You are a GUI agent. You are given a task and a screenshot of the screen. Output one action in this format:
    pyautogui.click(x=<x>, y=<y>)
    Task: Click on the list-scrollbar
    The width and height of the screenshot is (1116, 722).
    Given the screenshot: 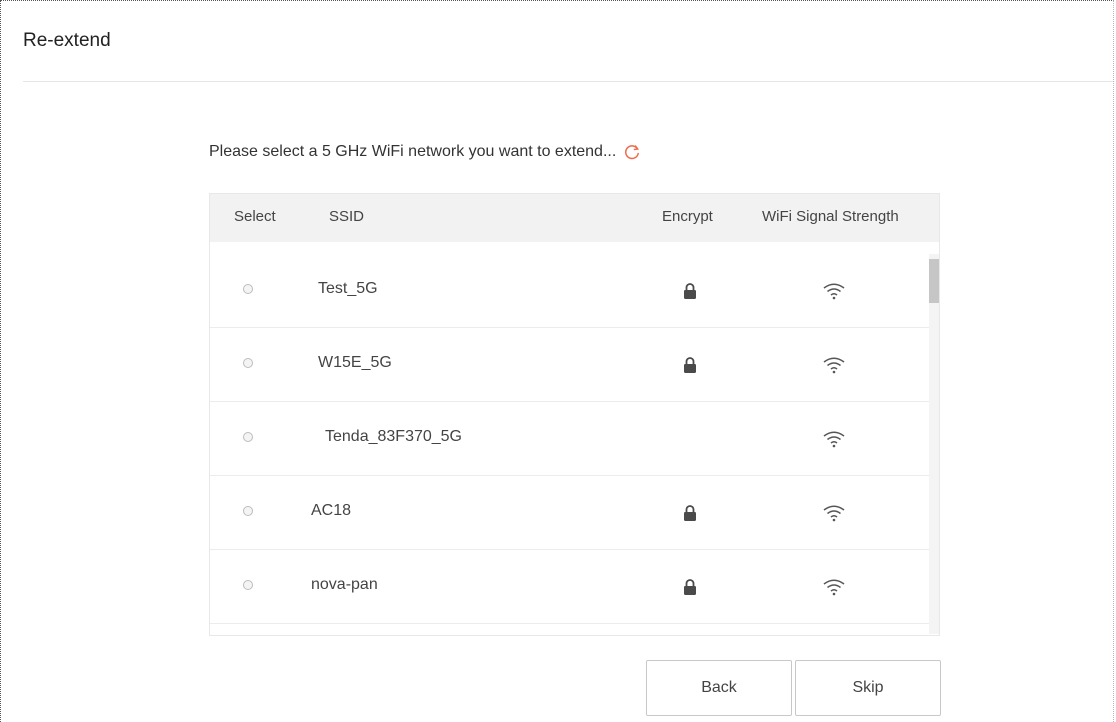 What is the action you would take?
    pyautogui.click(x=934, y=444)
    